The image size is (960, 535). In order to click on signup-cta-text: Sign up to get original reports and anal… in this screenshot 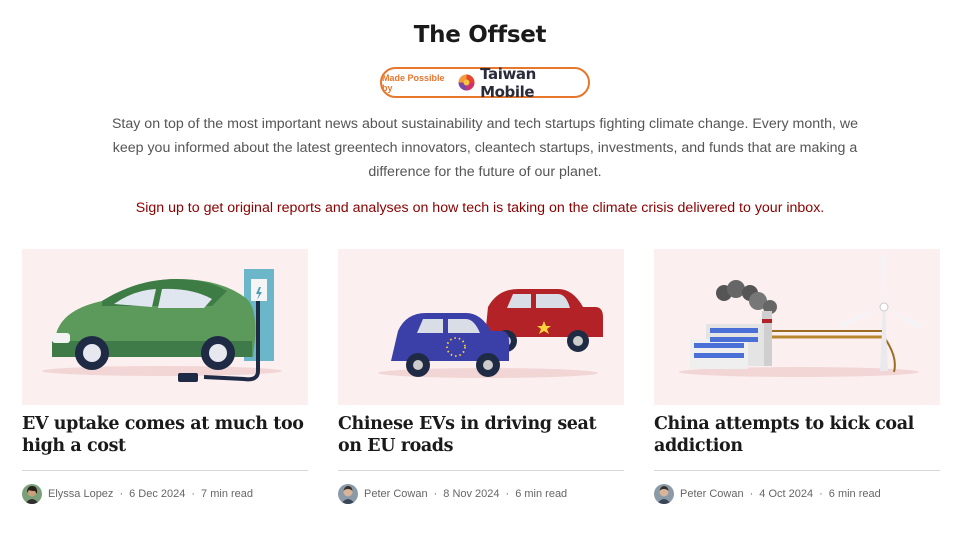, I will do `click(480, 208)`.